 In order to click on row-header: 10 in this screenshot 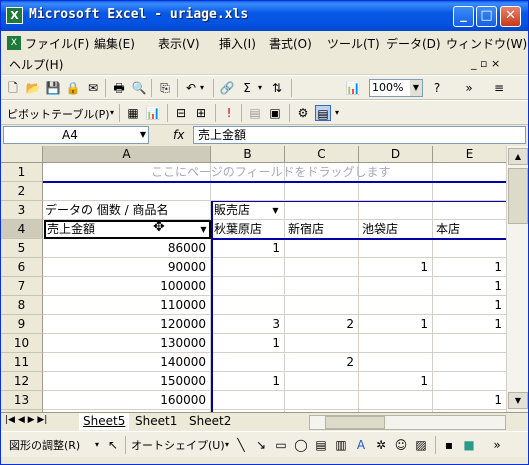, I will do `click(22, 343)`.